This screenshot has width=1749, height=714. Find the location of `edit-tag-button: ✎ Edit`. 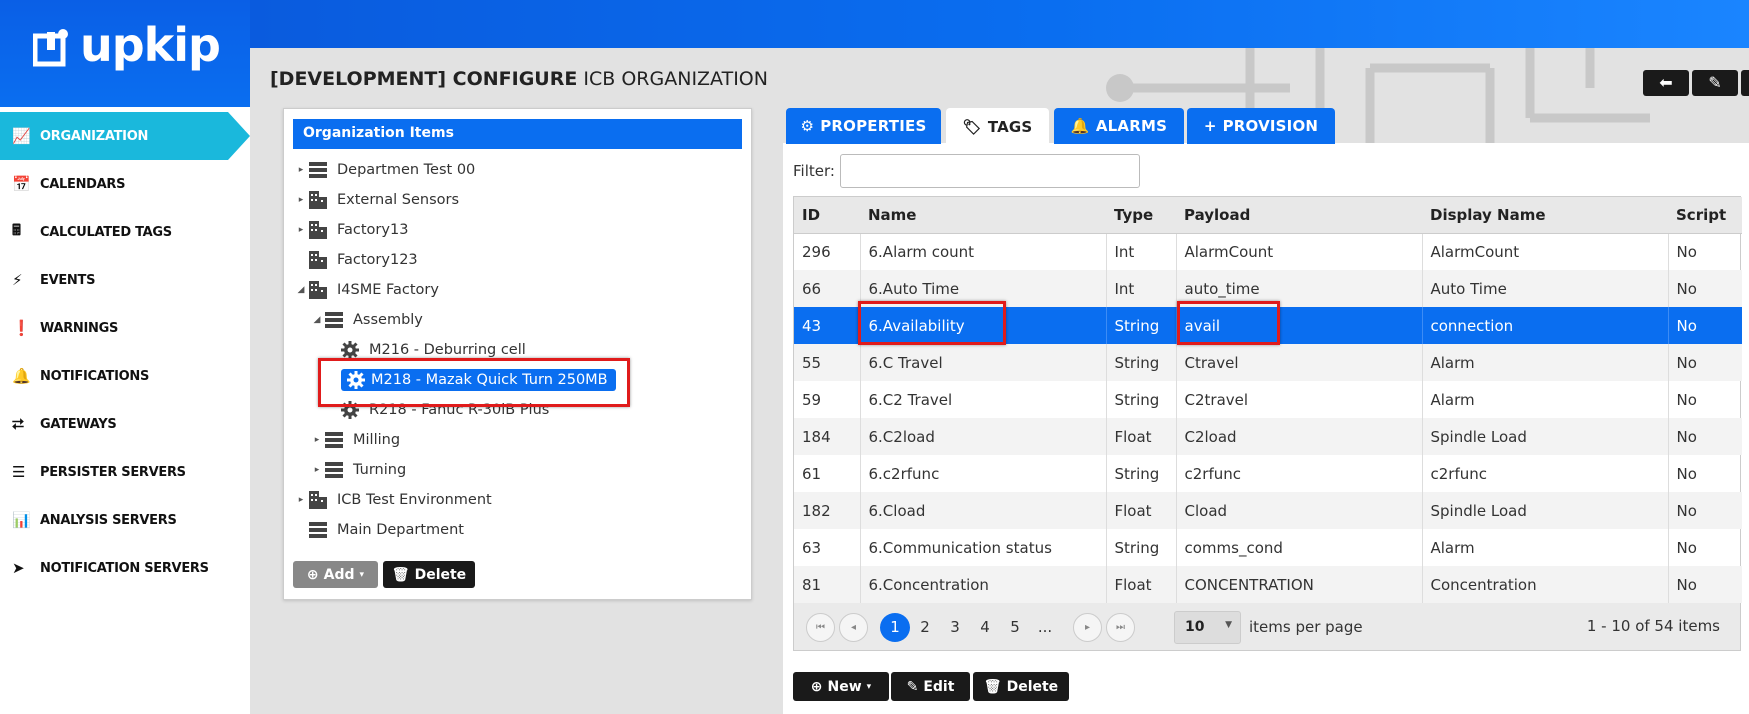

edit-tag-button: ✎ Edit is located at coordinates (930, 686).